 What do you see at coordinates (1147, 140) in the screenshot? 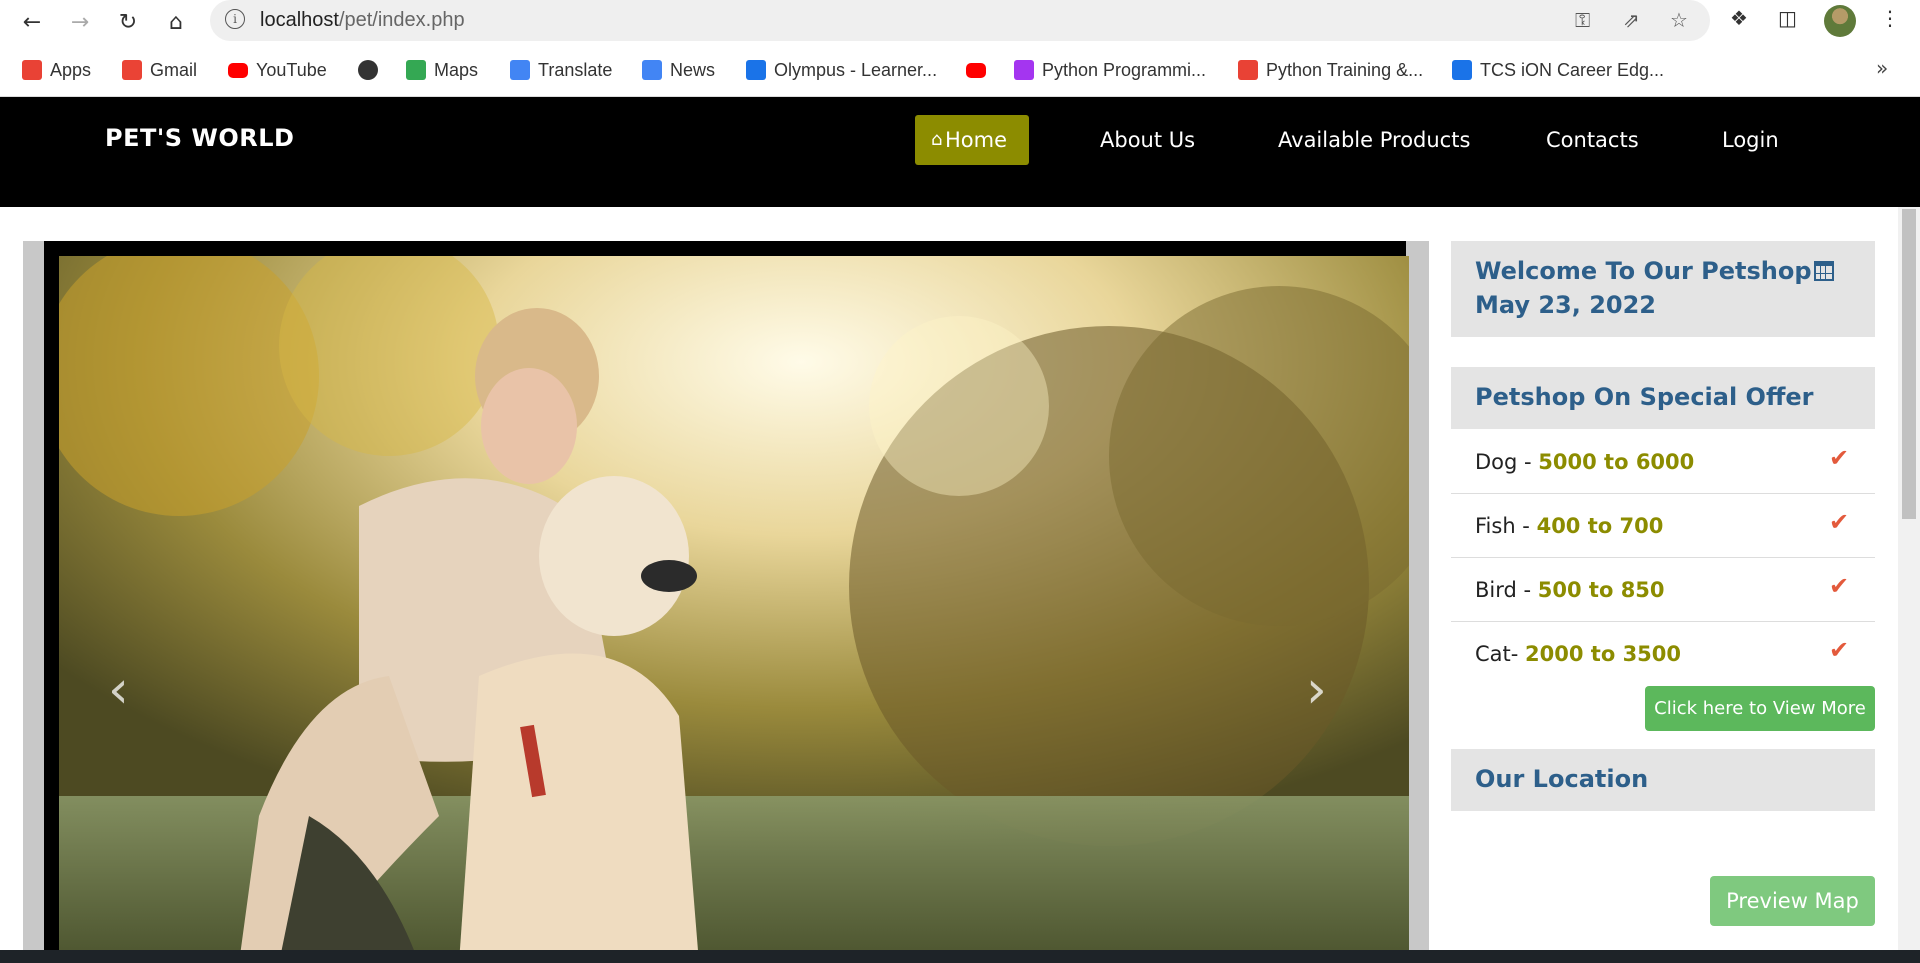
I see `nav-about-us: About Us` at bounding box center [1147, 140].